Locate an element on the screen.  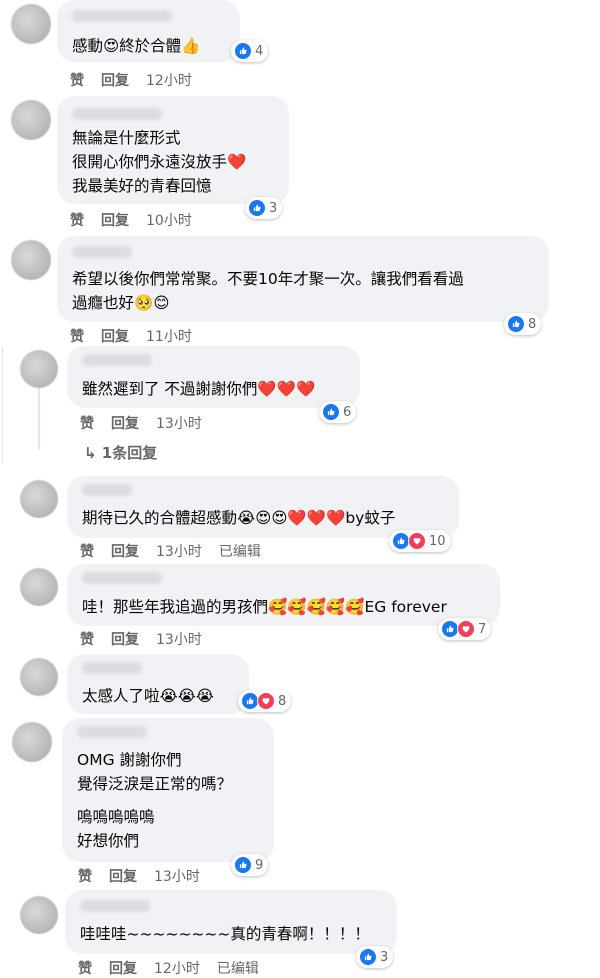
reaction-count: 9 is located at coordinates (250, 865).